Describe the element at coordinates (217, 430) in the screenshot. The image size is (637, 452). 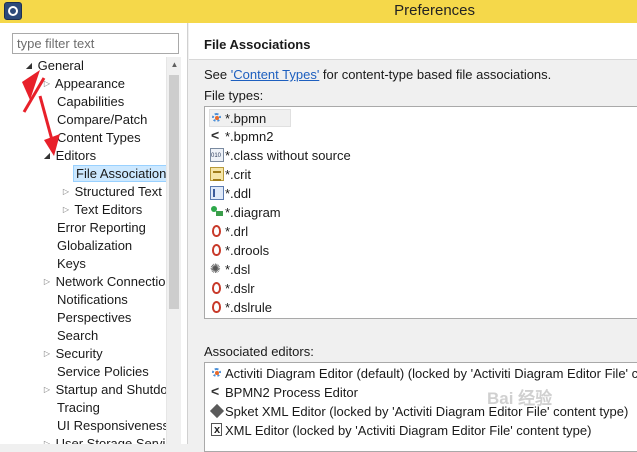
I see `xml-icon` at that location.